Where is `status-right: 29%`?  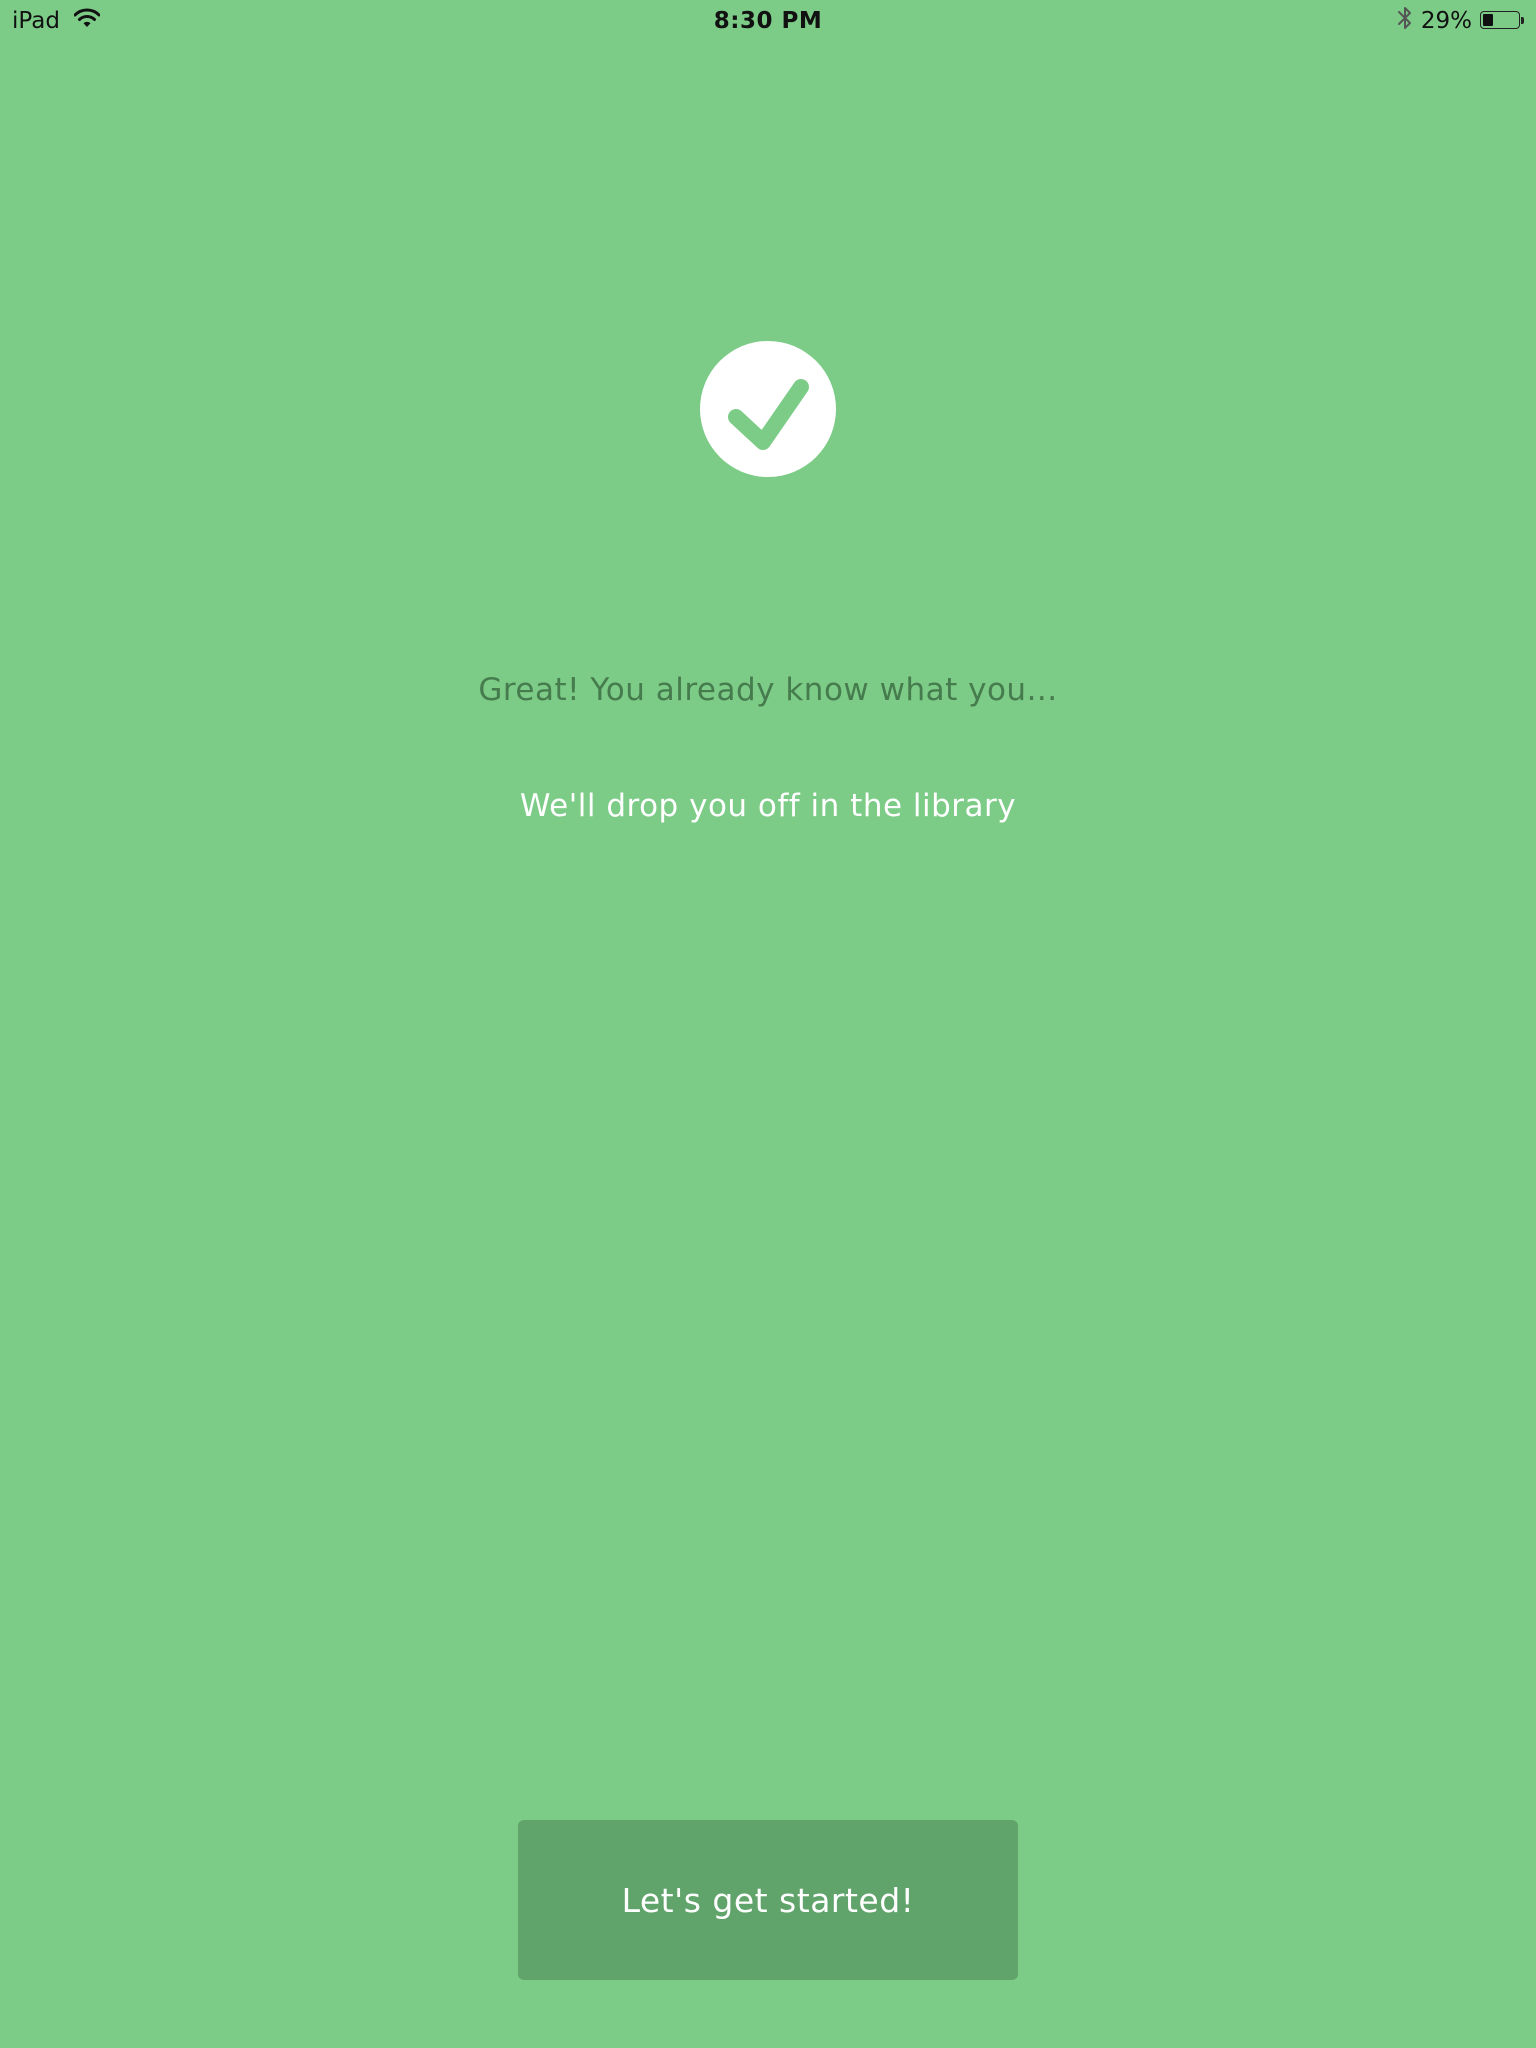 status-right: 29% is located at coordinates (1460, 21).